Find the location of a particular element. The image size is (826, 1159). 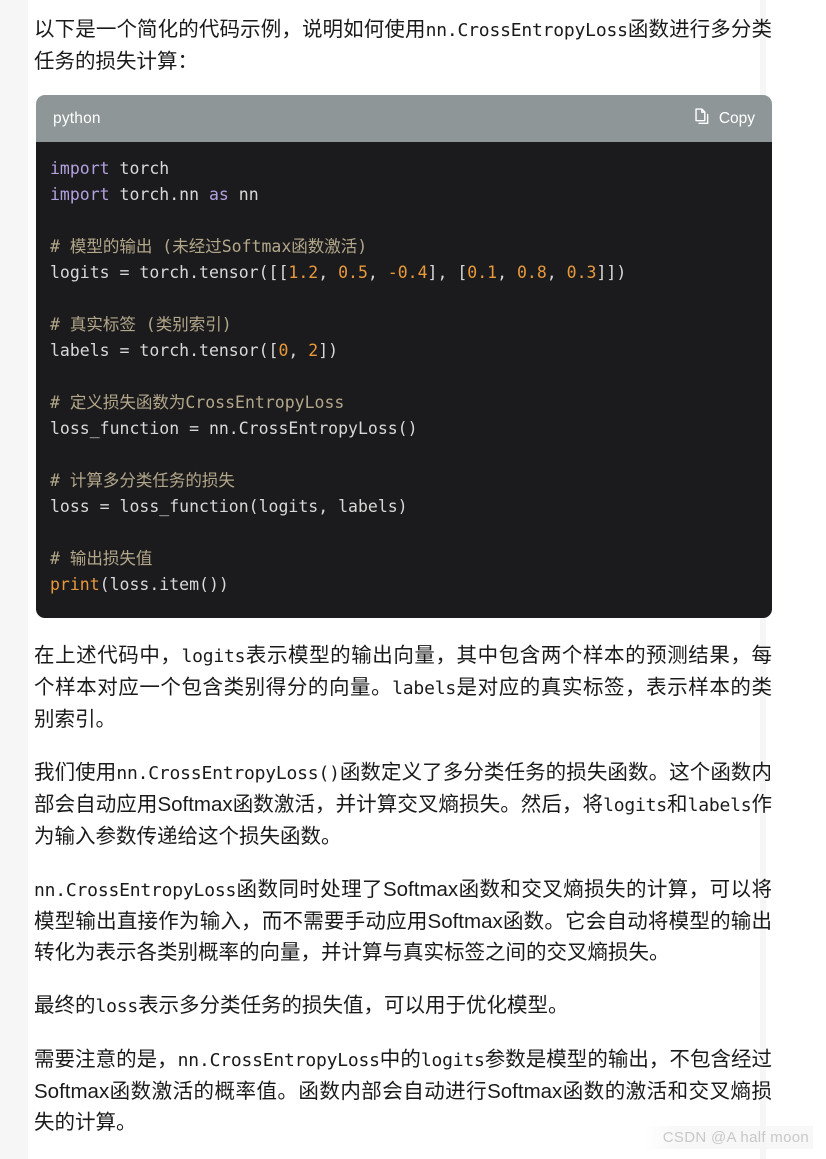

code-token: # 真实标签 (类别索引) is located at coordinates (141, 324).